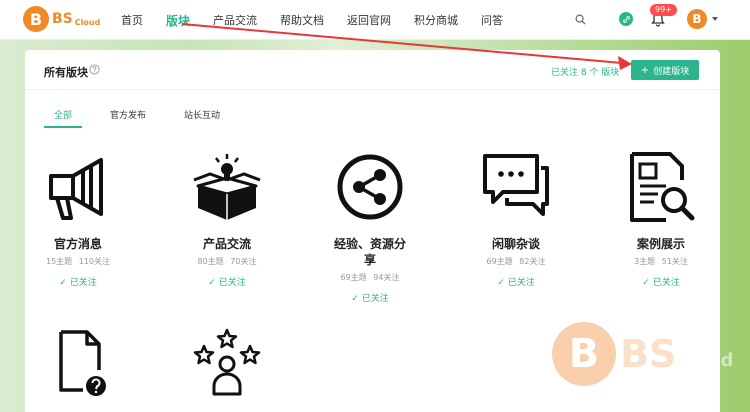  What do you see at coordinates (370, 228) in the screenshot?
I see `board-card: 经验、资源分享 69主题 94关注 ✓ 已关注` at bounding box center [370, 228].